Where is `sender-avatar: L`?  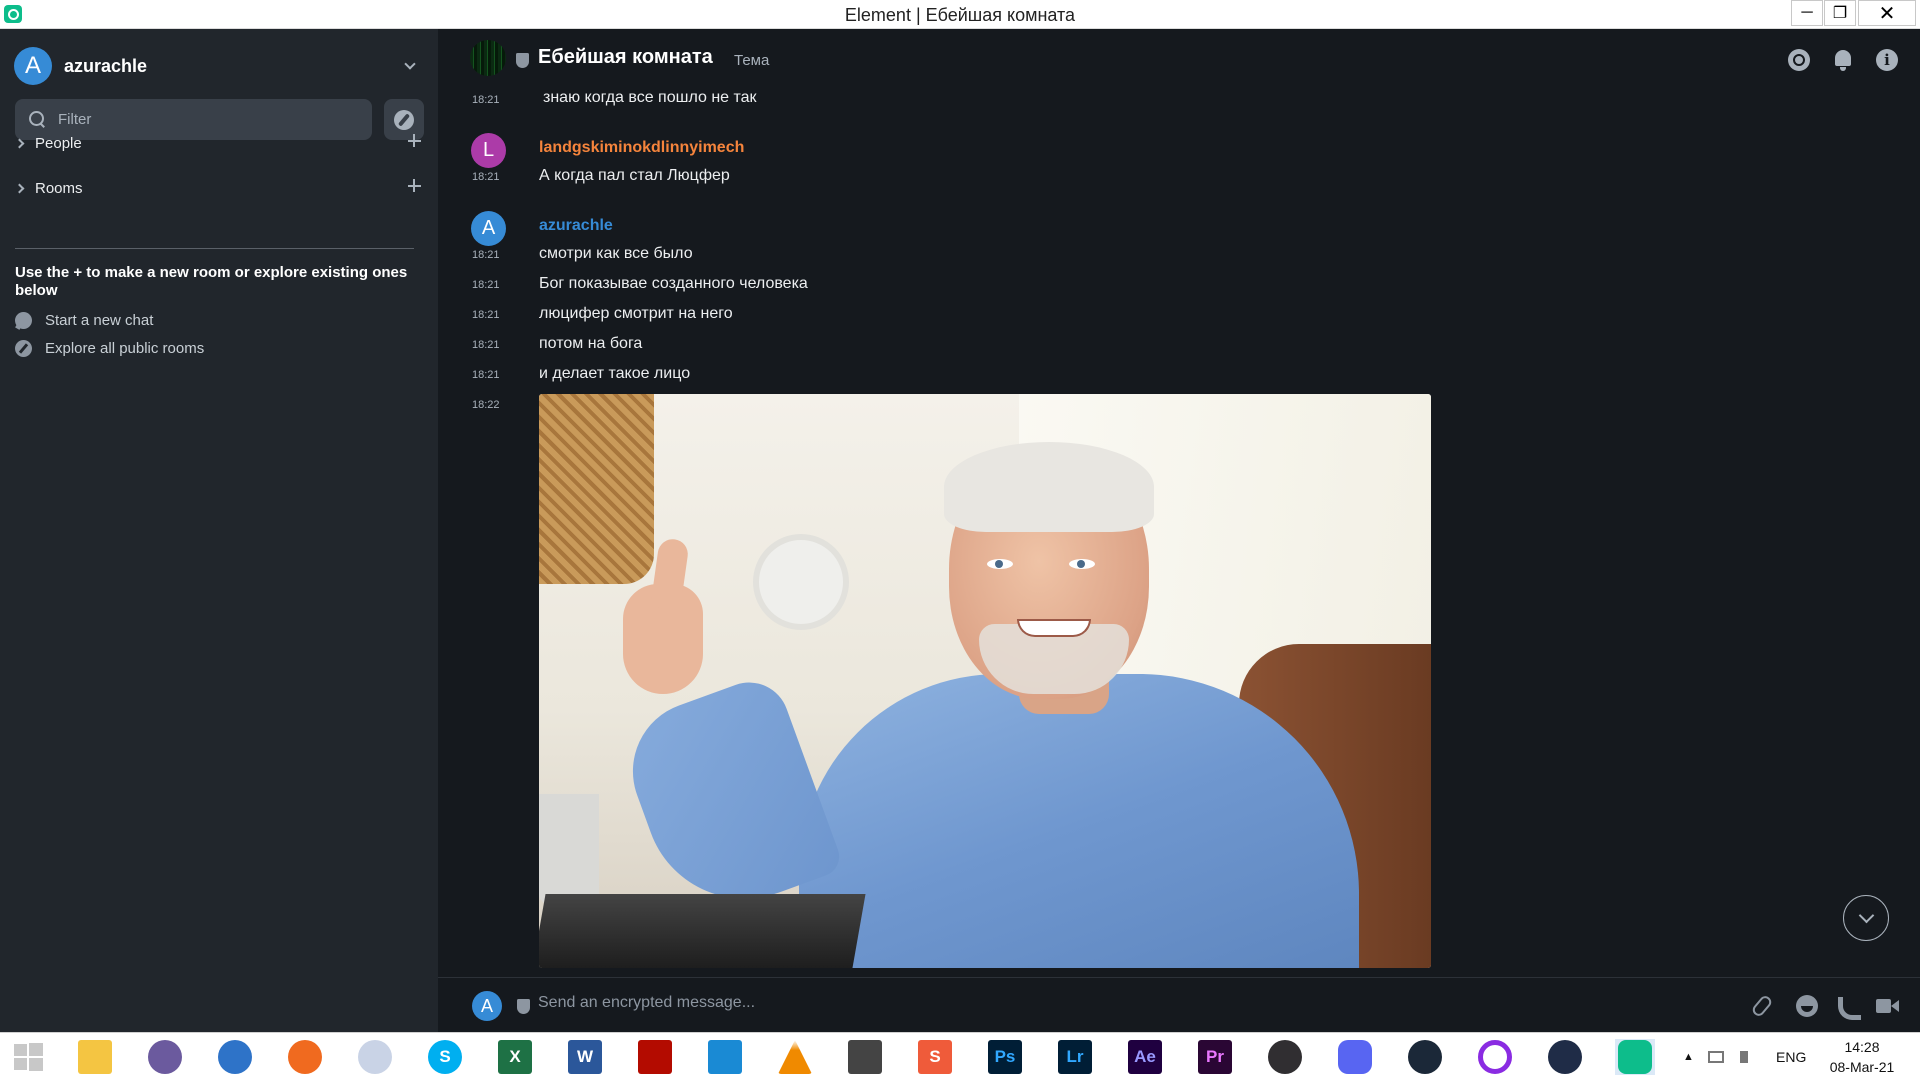 sender-avatar: L is located at coordinates (488, 150).